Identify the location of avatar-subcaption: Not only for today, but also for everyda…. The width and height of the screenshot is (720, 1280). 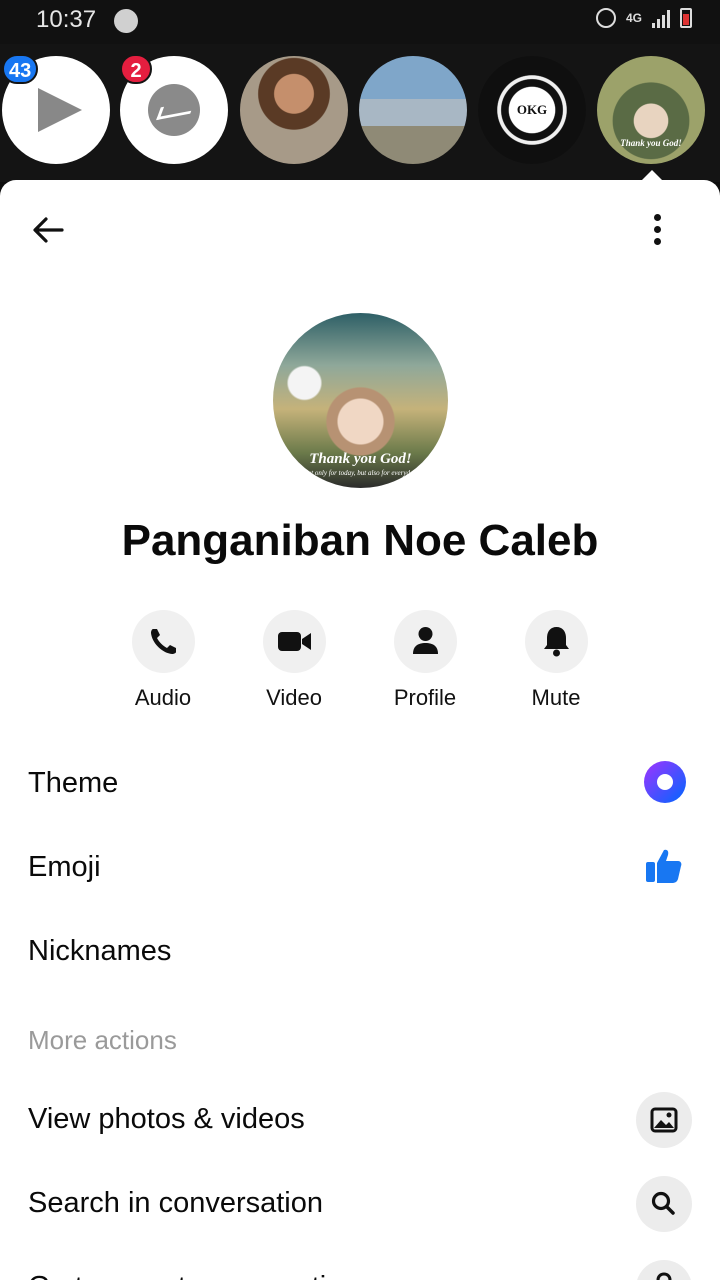
(360, 473).